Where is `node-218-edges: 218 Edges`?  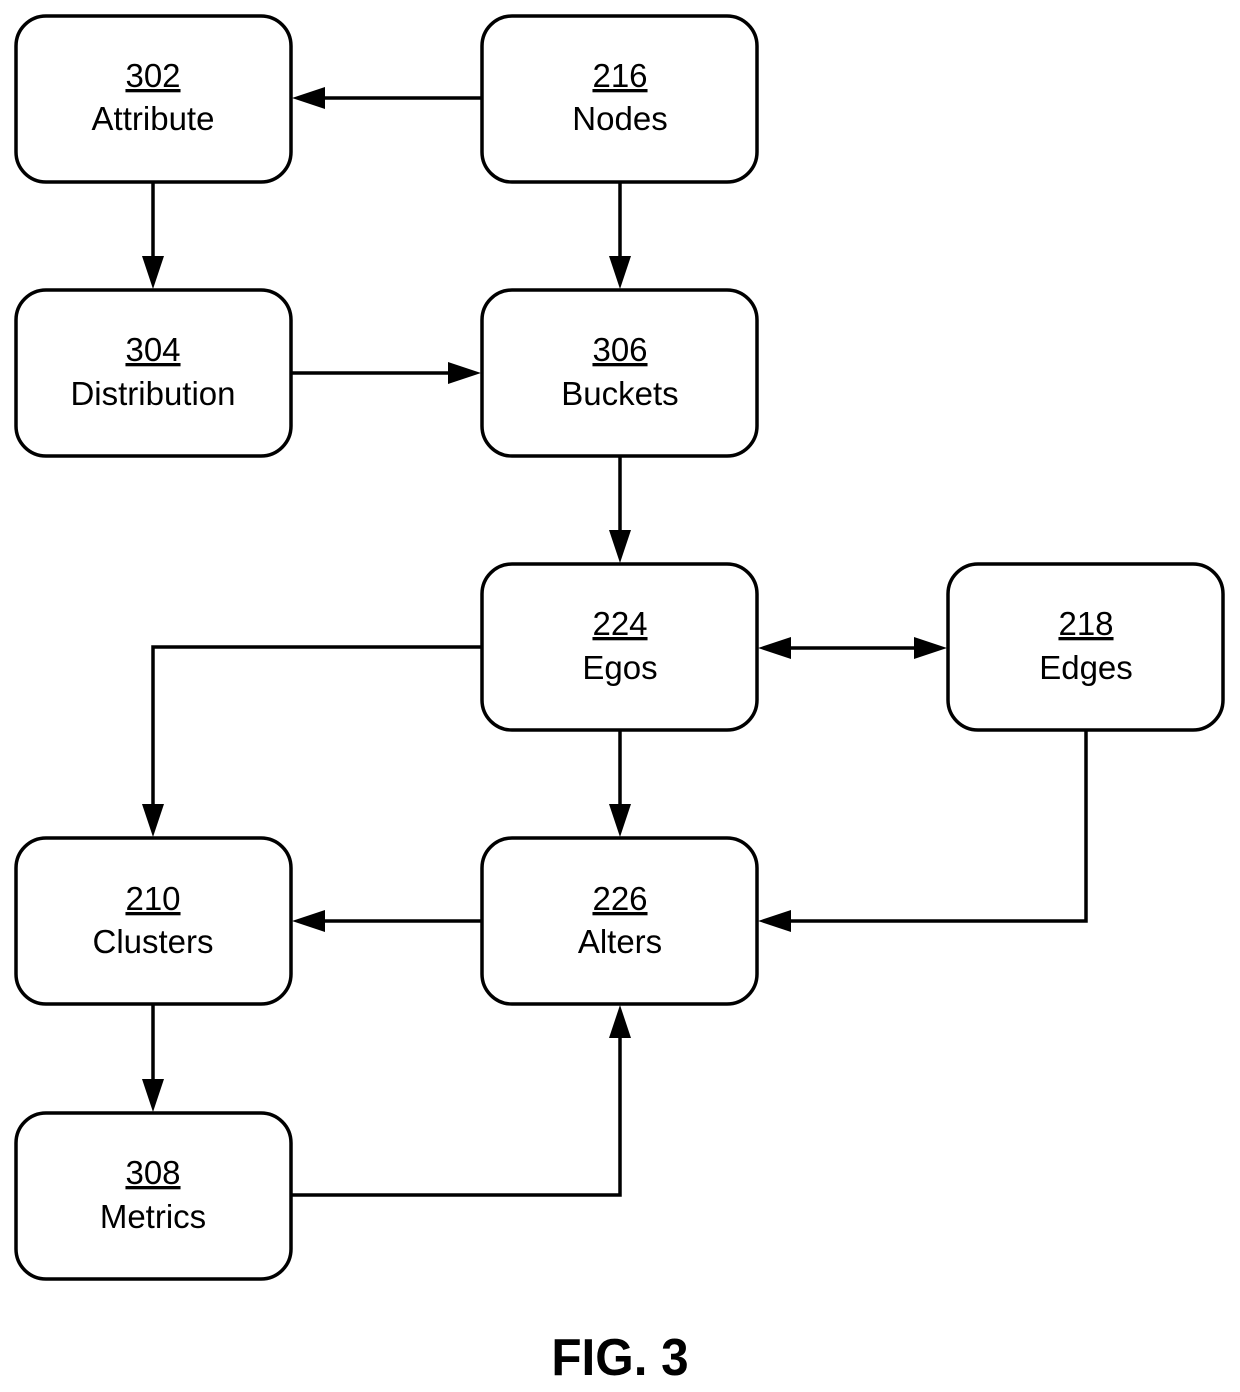 node-218-edges: 218 Edges is located at coordinates (1085, 647).